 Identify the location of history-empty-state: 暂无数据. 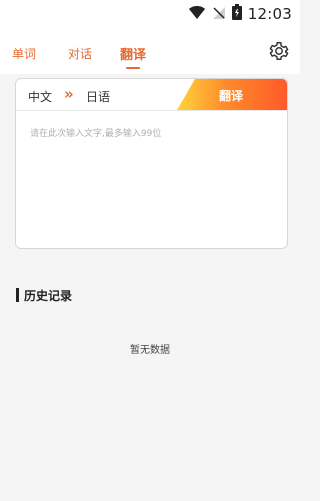
(150, 350).